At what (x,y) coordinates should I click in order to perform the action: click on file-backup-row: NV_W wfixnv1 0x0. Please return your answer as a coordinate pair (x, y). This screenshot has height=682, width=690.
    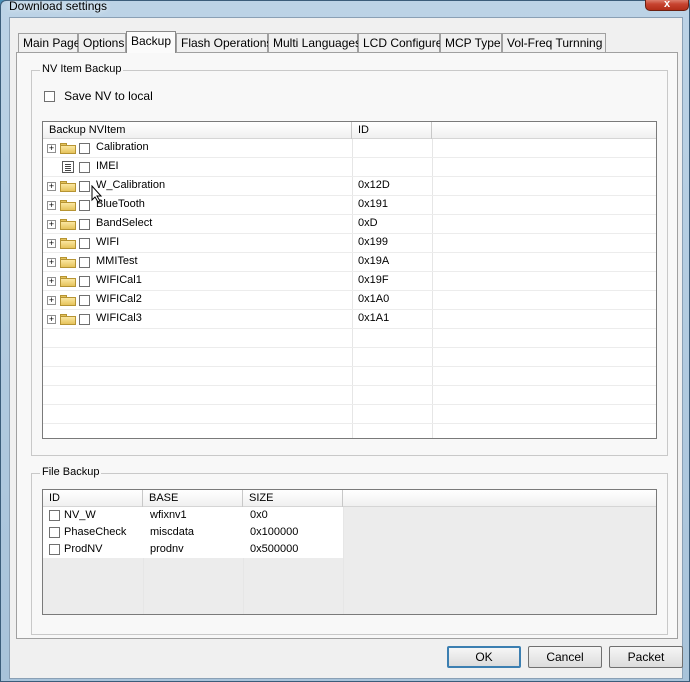
    Looking at the image, I should click on (193, 515).